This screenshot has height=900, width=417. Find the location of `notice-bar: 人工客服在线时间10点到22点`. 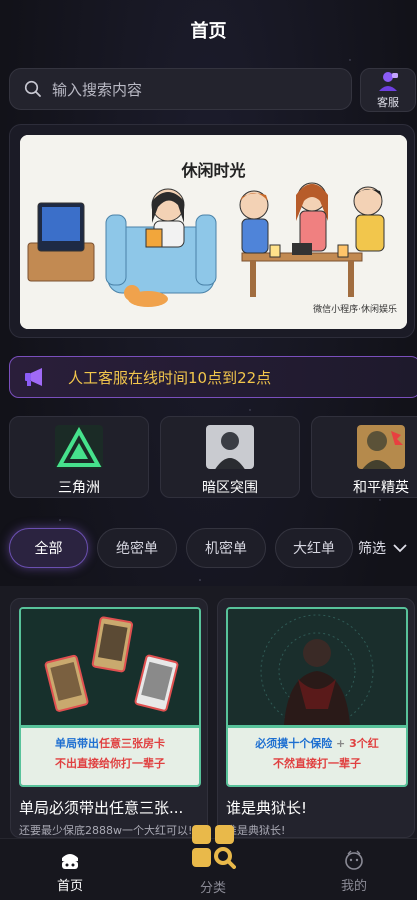

notice-bar: 人工客服在线时间10点到22点 is located at coordinates (213, 377).